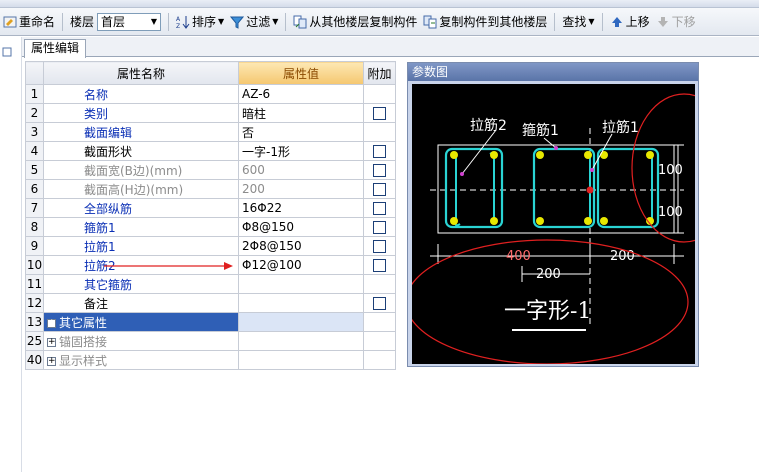 Image resolution: width=759 pixels, height=472 pixels. Describe the element at coordinates (301, 94) in the screenshot. I see `property-value-cell: AZ-6` at that location.